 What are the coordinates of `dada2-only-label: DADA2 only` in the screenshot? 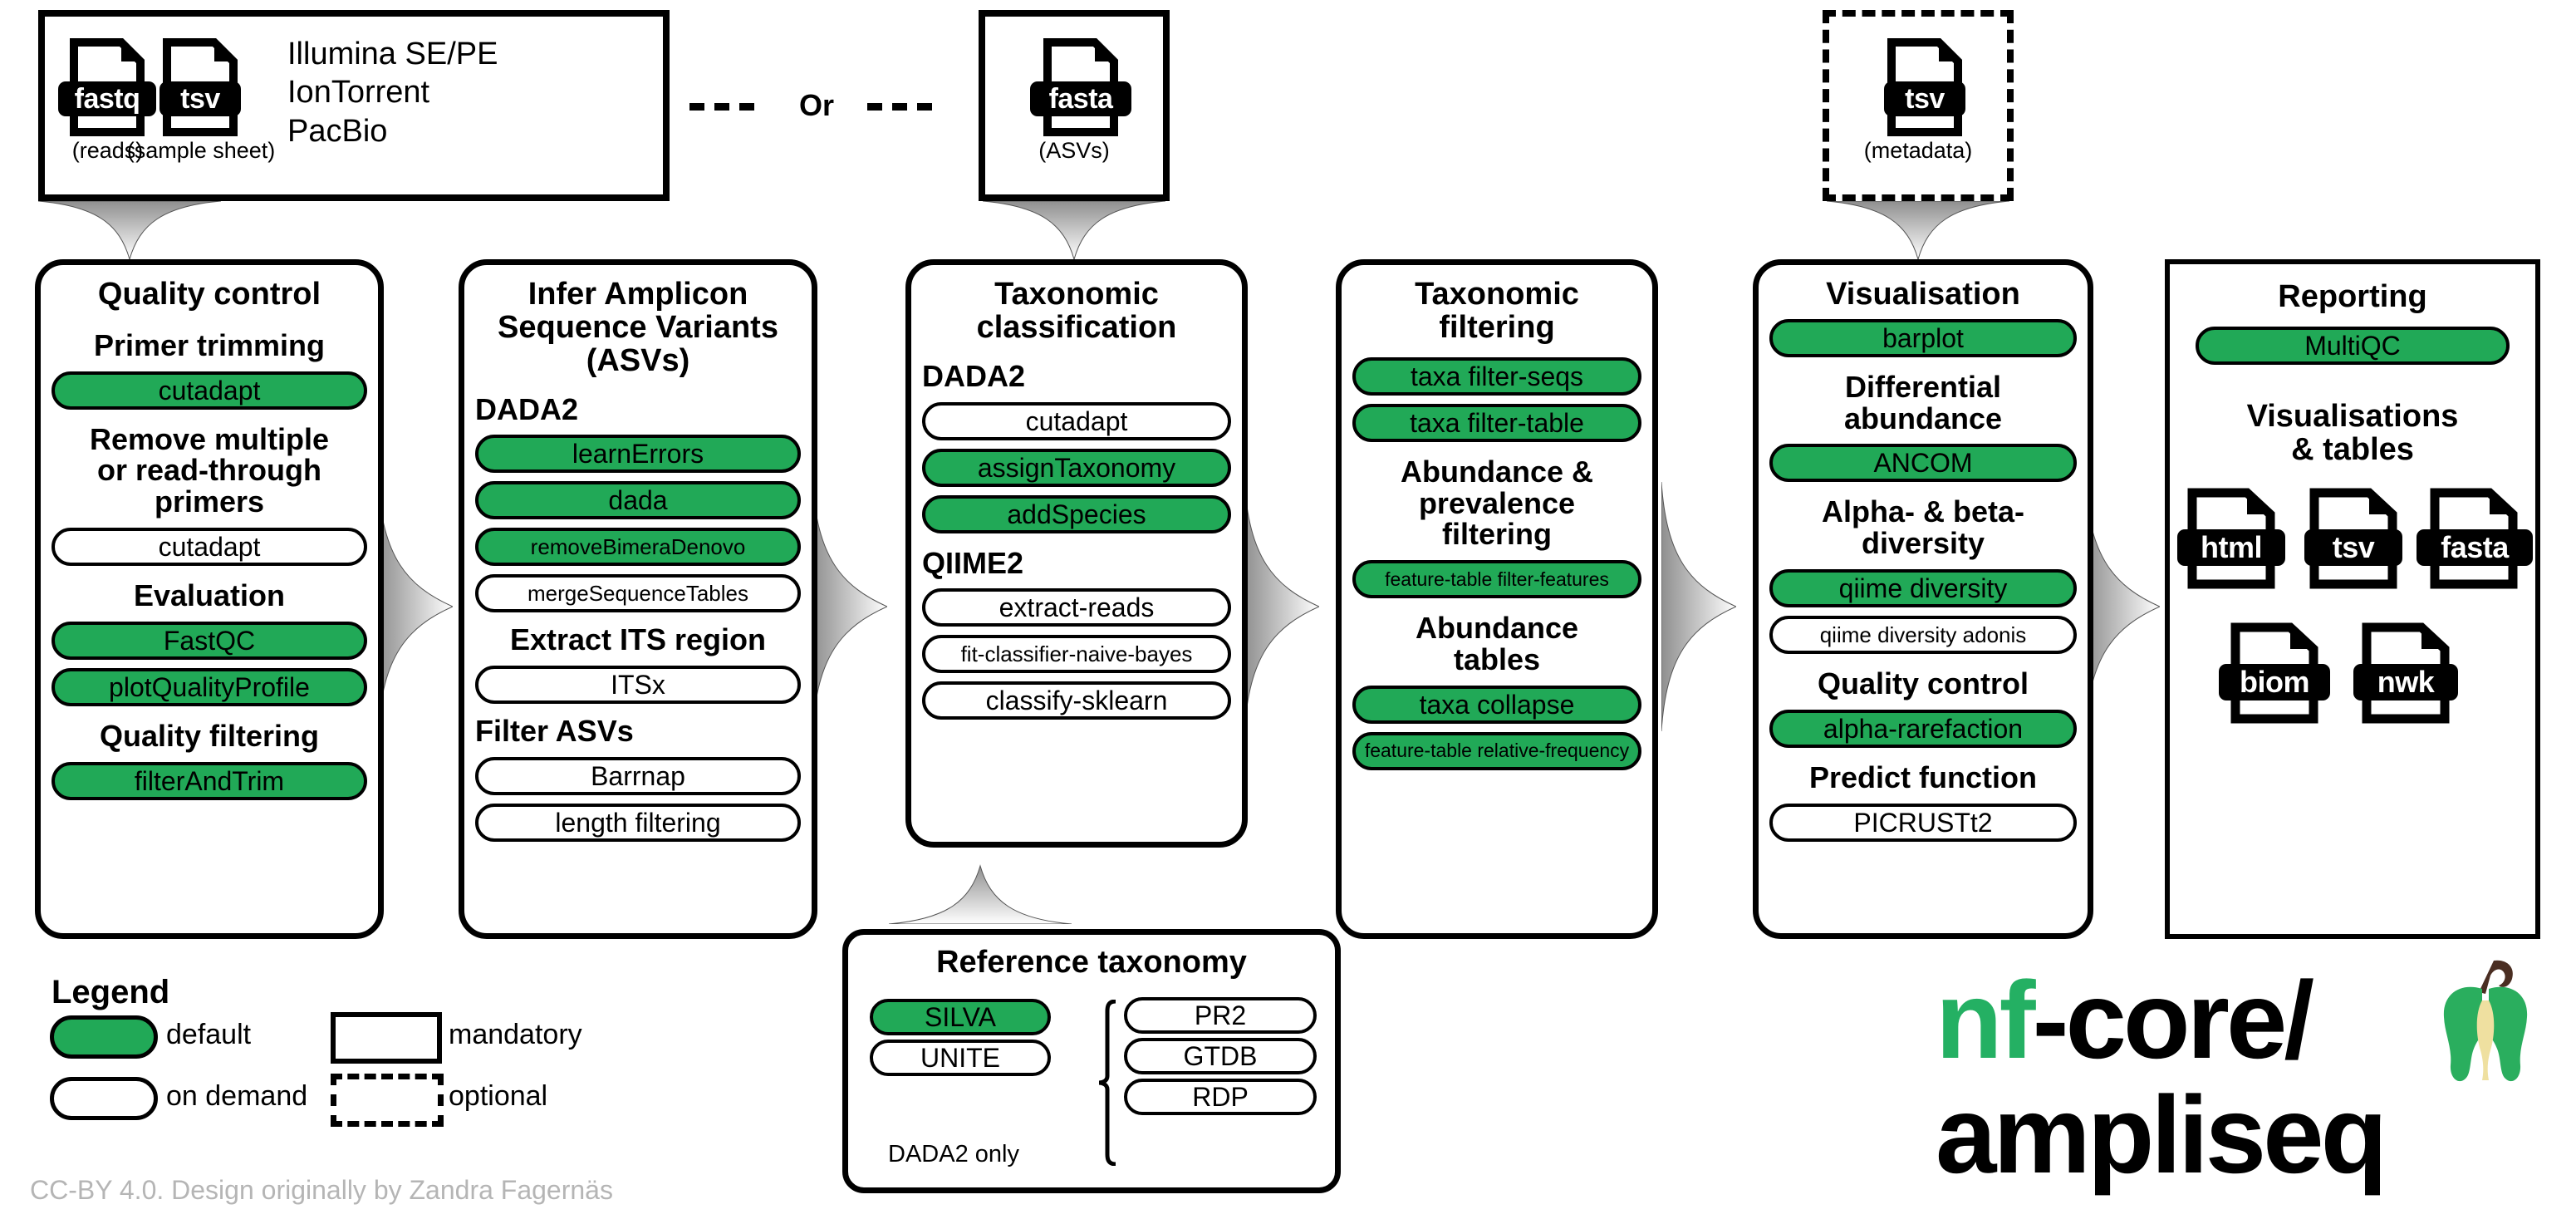 It's located at (953, 1154).